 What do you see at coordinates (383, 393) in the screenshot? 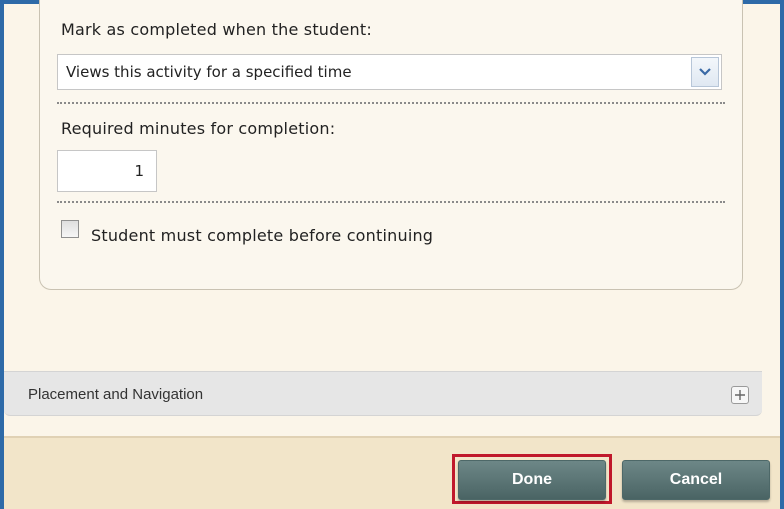
I see `placement-navigation-section: Placement and Navigation` at bounding box center [383, 393].